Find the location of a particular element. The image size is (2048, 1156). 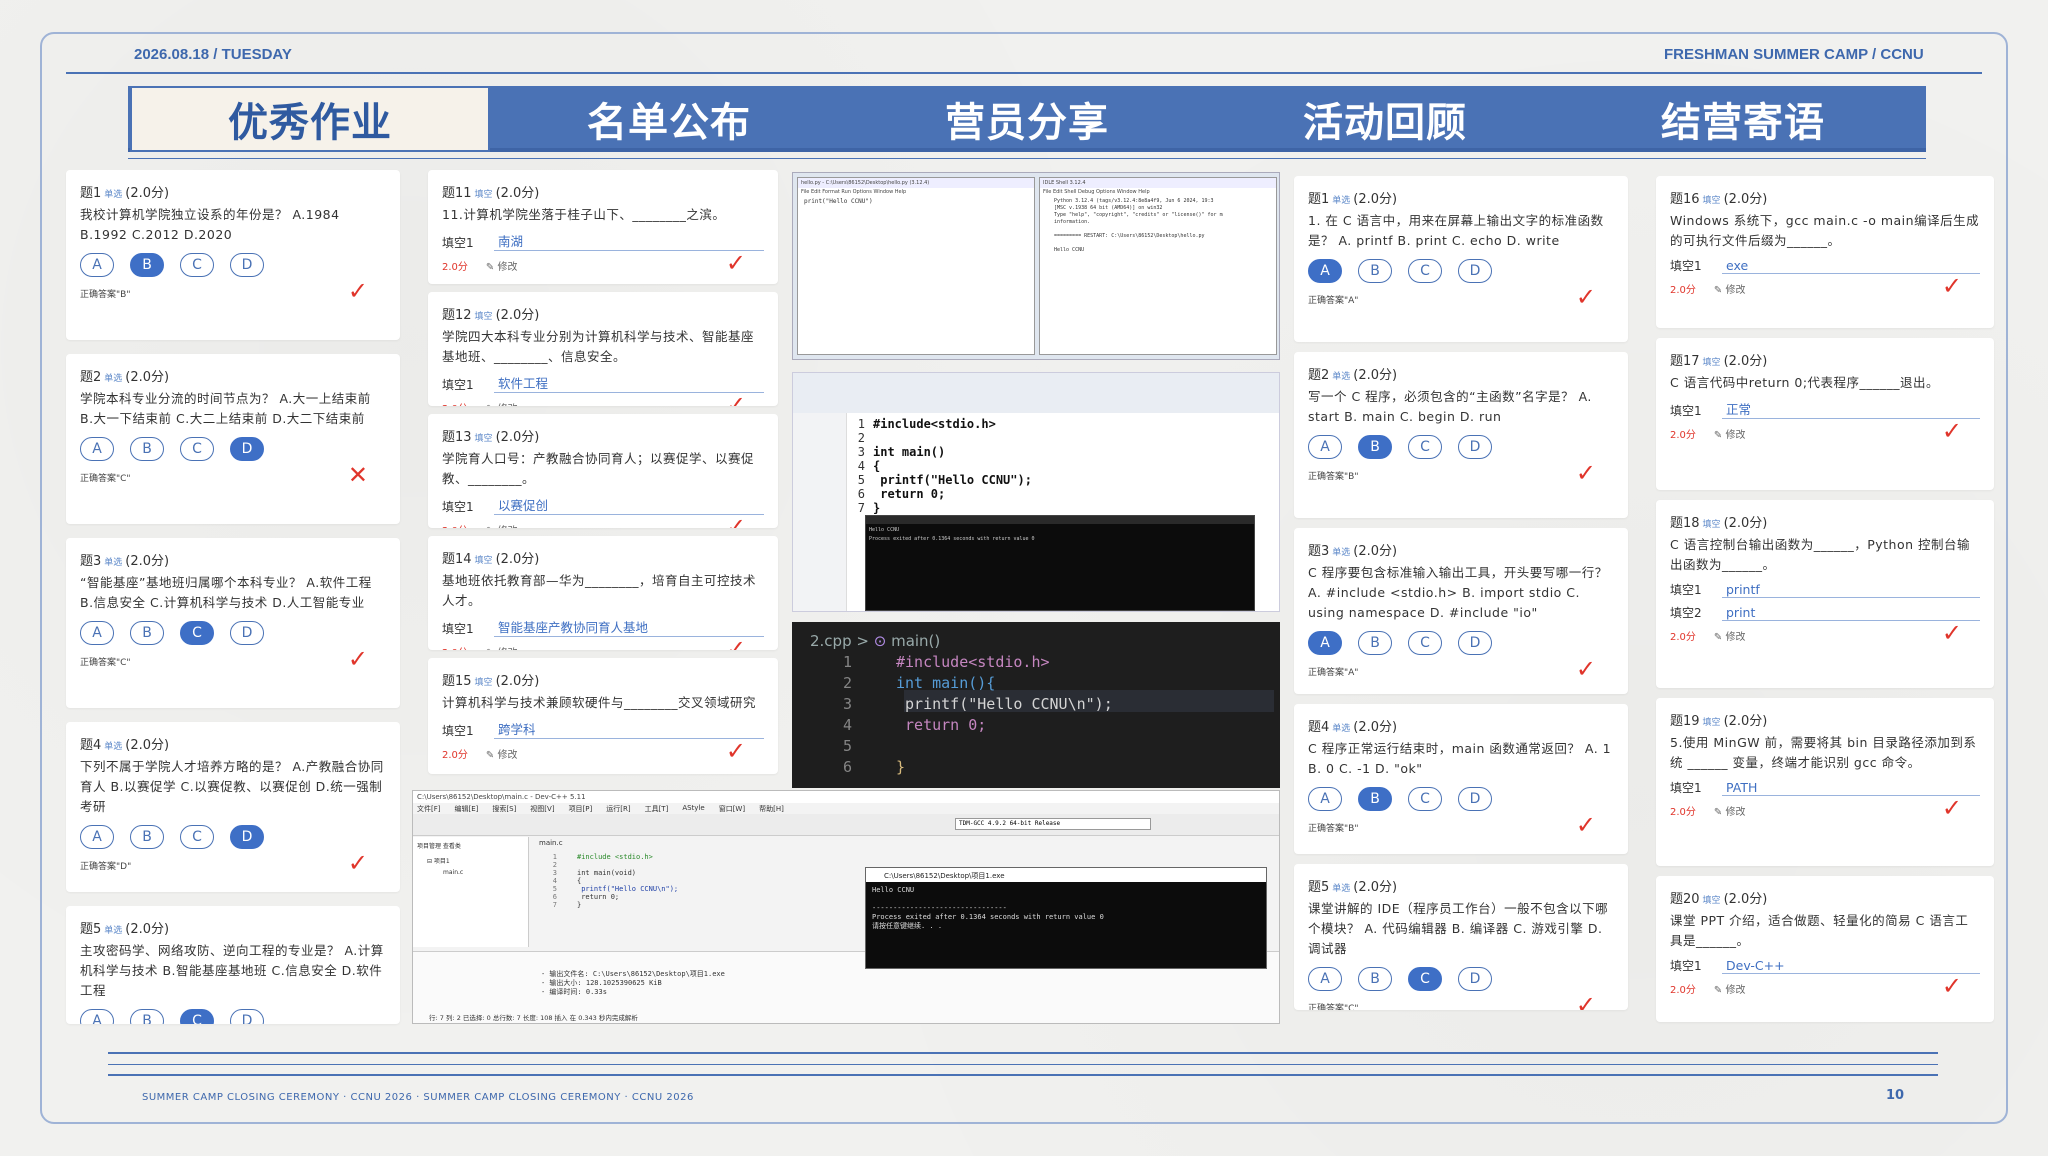

vscode-crumb: main() is located at coordinates (915, 641).